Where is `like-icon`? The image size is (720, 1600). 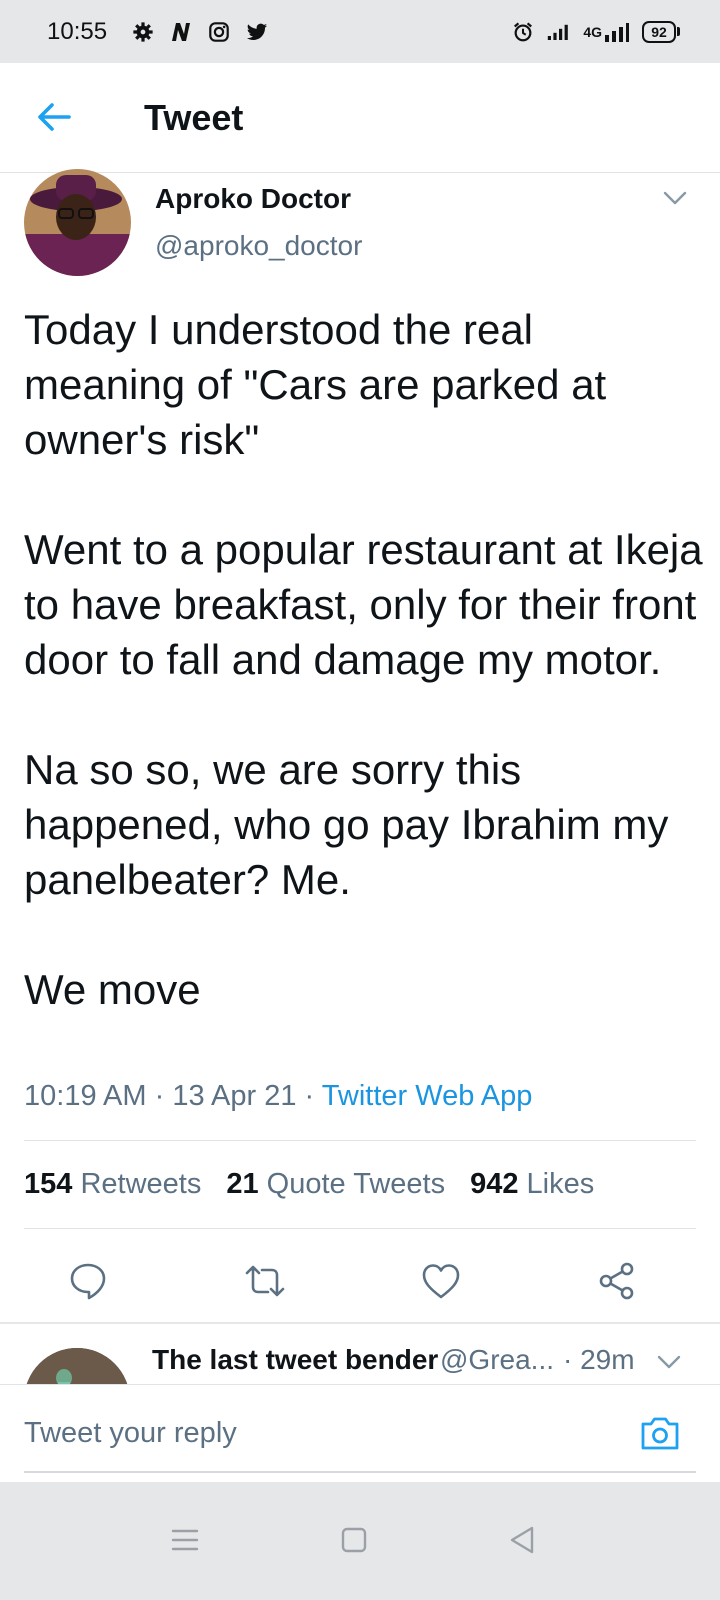
like-icon is located at coordinates (441, 1281).